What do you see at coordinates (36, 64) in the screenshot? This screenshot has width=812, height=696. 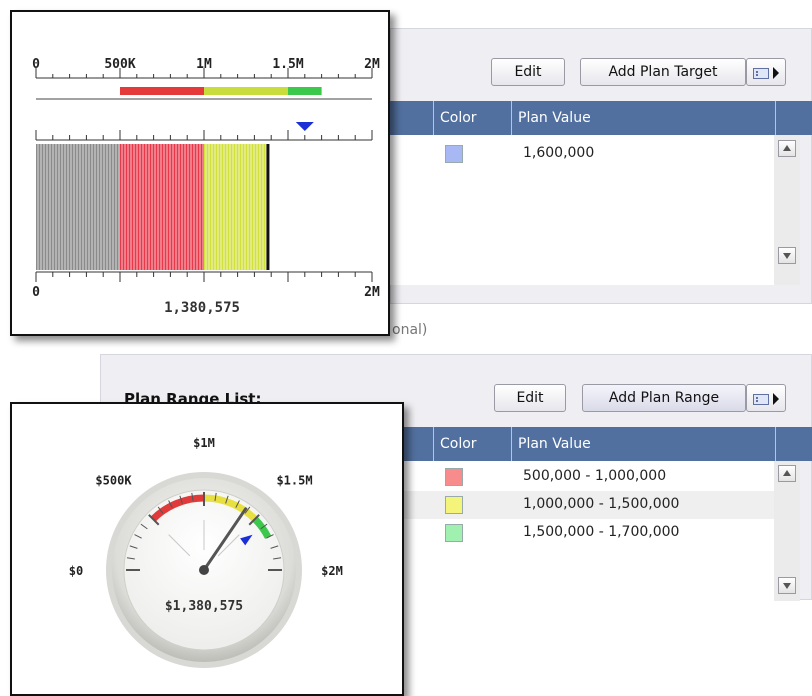 I see `bullet-scale-label: 0` at bounding box center [36, 64].